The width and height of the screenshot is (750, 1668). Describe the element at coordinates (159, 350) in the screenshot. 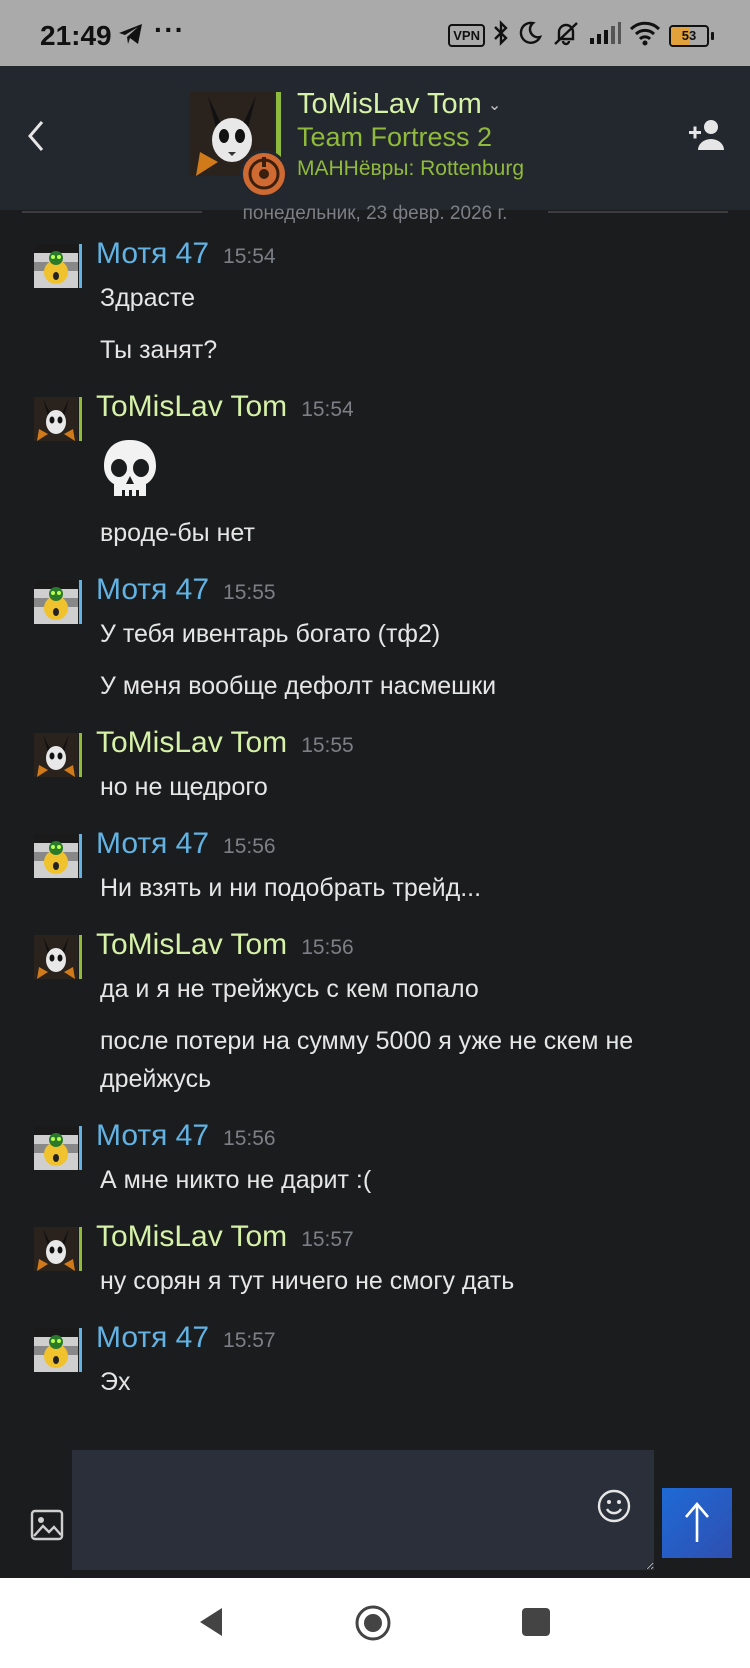

I see `message-text: Ты занят?` at that location.